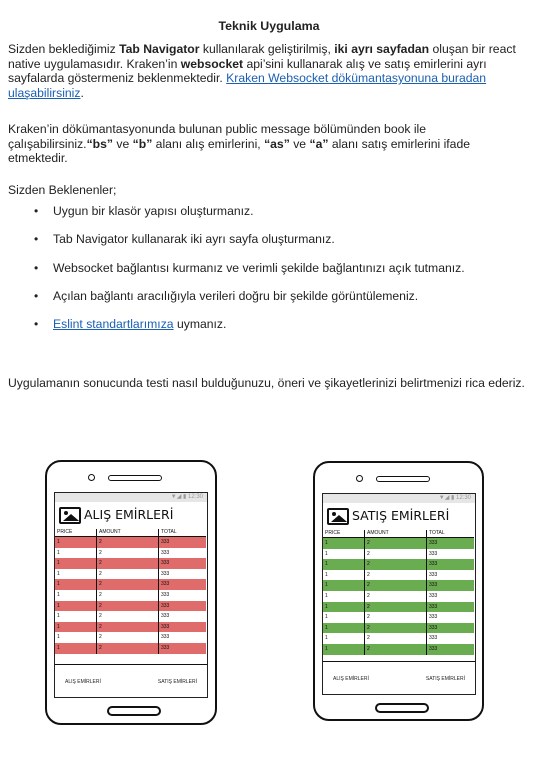 This screenshot has width=538, height=763. What do you see at coordinates (236, 331) in the screenshot?
I see `list-item: • Eslint standartlarımıza uymanız.` at bounding box center [236, 331].